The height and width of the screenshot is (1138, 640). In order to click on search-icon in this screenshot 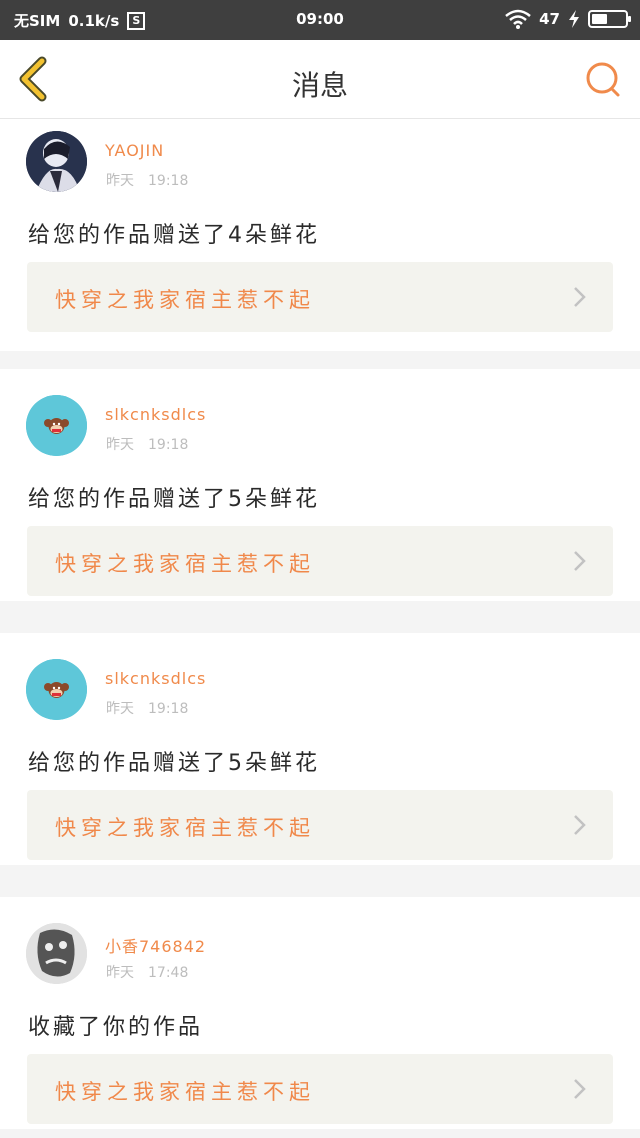, I will do `click(603, 79)`.